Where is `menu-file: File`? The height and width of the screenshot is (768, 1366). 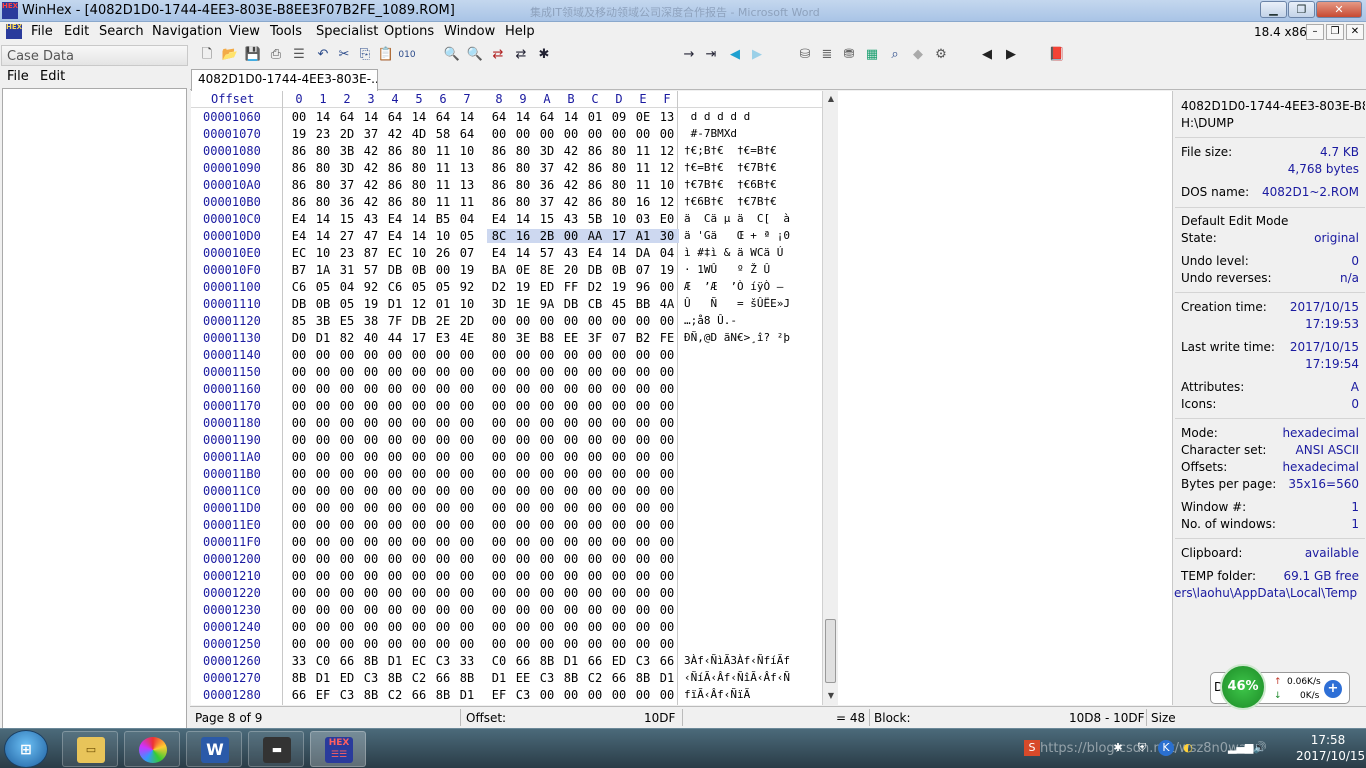
menu-file: File is located at coordinates (42, 31).